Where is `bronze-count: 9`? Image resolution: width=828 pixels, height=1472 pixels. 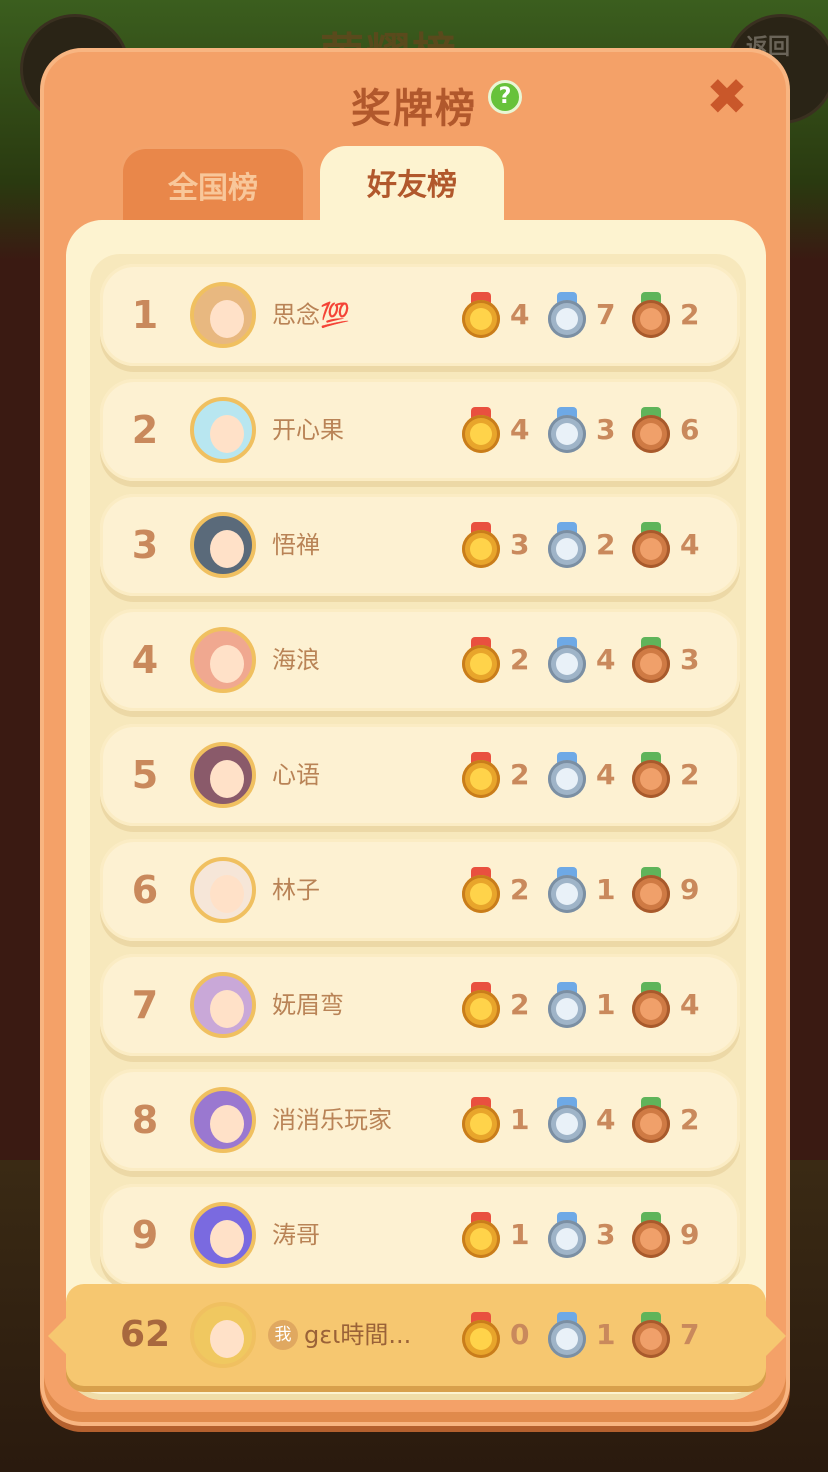 bronze-count: 9 is located at coordinates (690, 889).